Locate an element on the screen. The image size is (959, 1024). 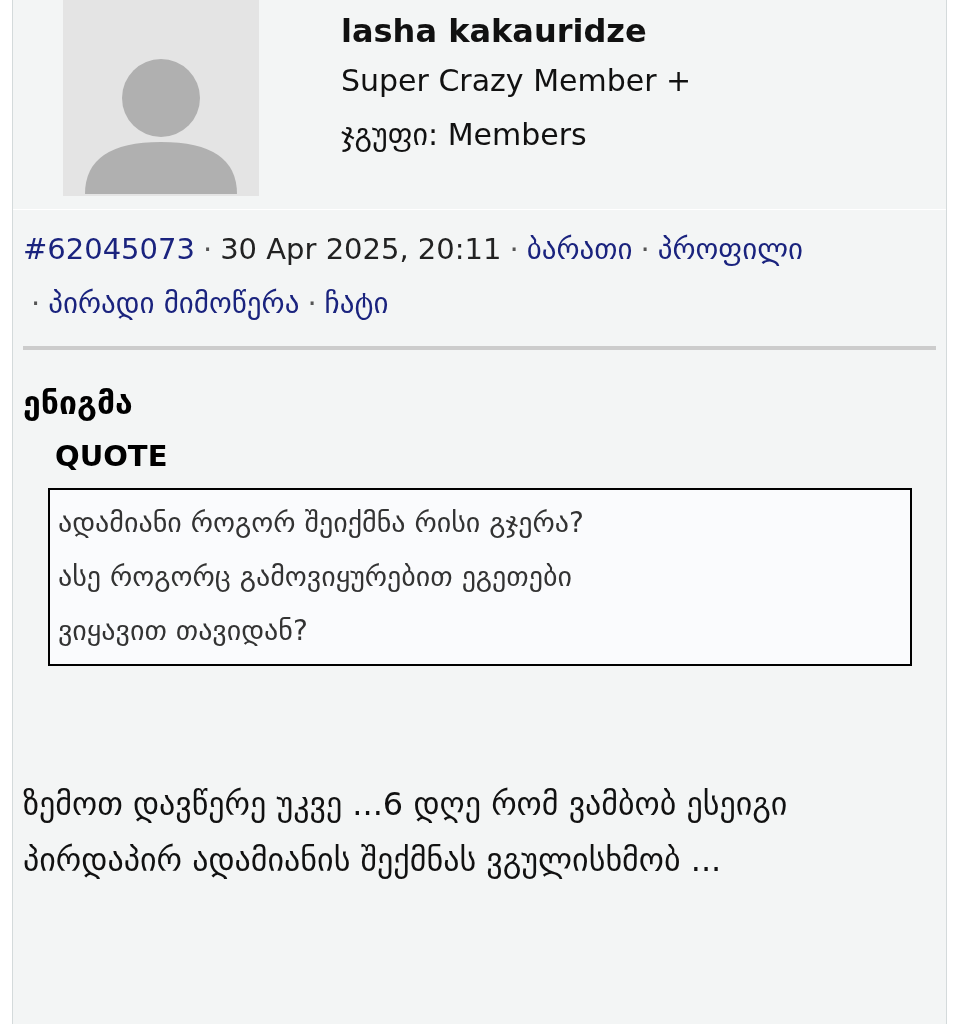
post-date: 30 Apr 2025, 20:11 is located at coordinates (361, 249).